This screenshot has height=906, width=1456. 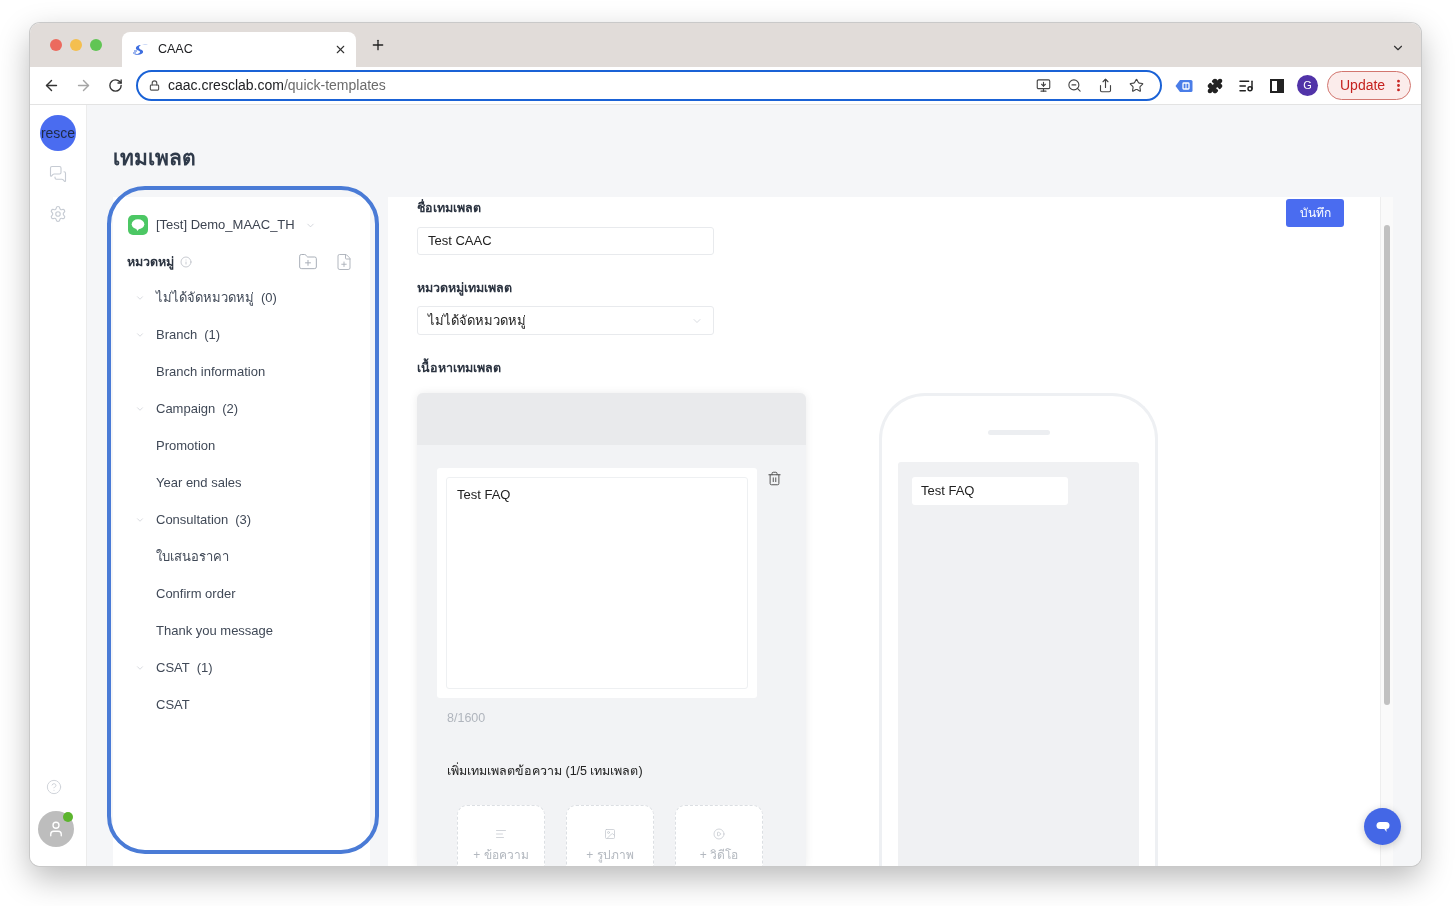 I want to click on page-title: เทมเพลต, so click(x=154, y=158).